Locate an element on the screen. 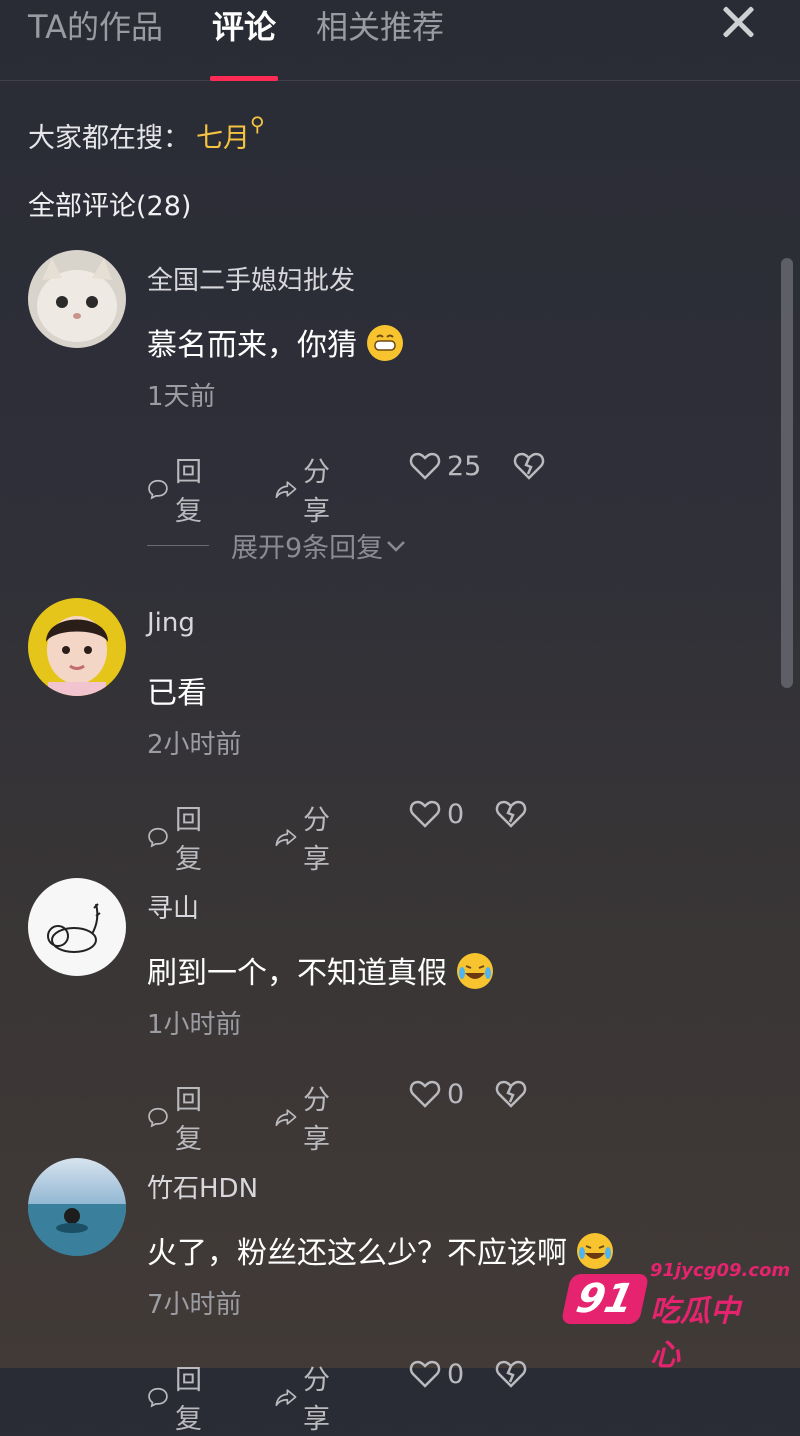 The height and width of the screenshot is (1436, 800). comment-text: 火了，粉丝还这么少？不应该啊 is located at coordinates (380, 1250).